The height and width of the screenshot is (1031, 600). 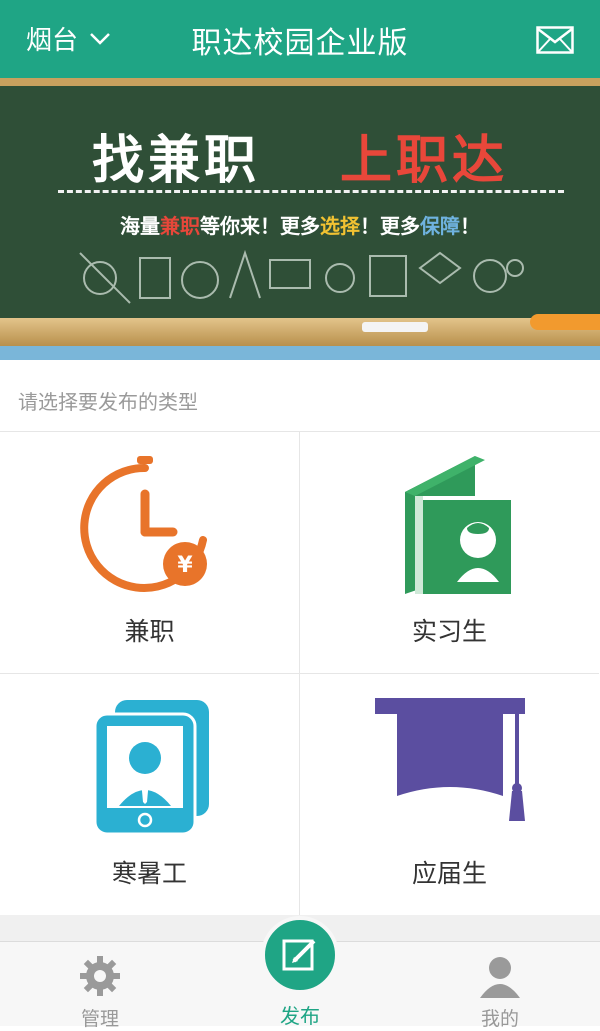 I want to click on graduation-cap-icon, so click(x=450, y=759).